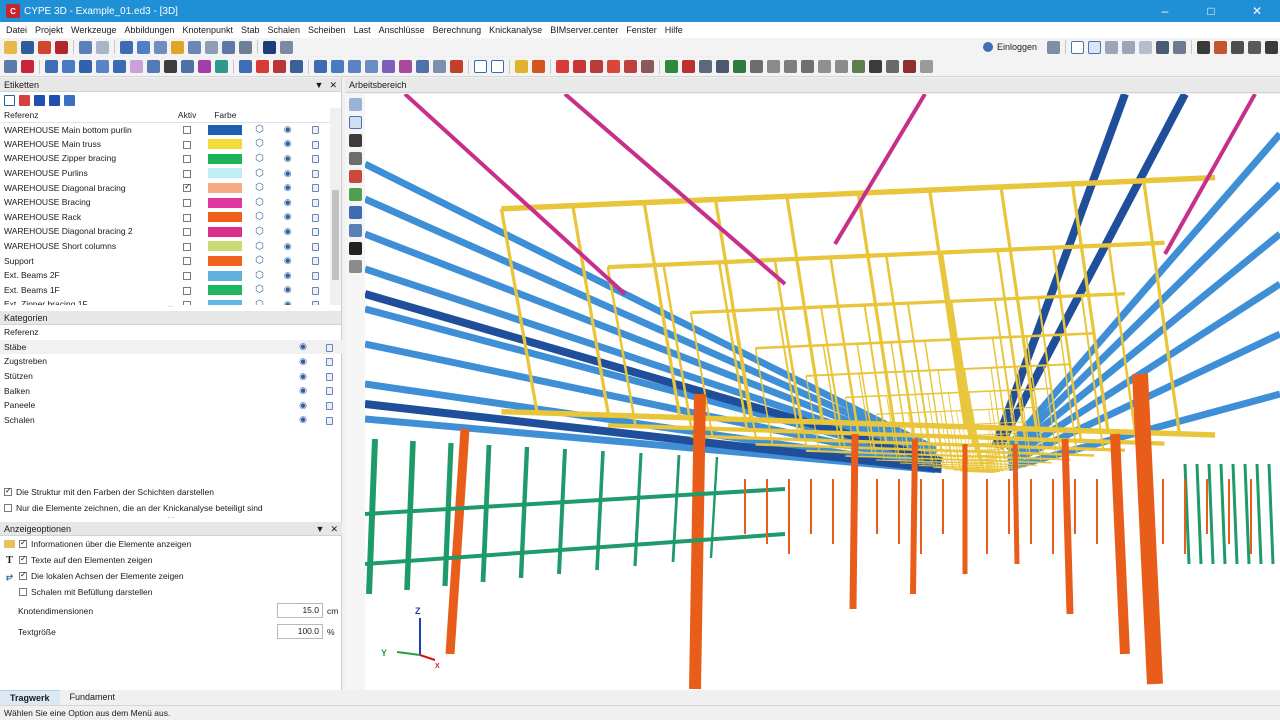 Image resolution: width=1280 pixels, height=720 pixels. Describe the element at coordinates (480, 66) in the screenshot. I see `frame-icon` at that location.